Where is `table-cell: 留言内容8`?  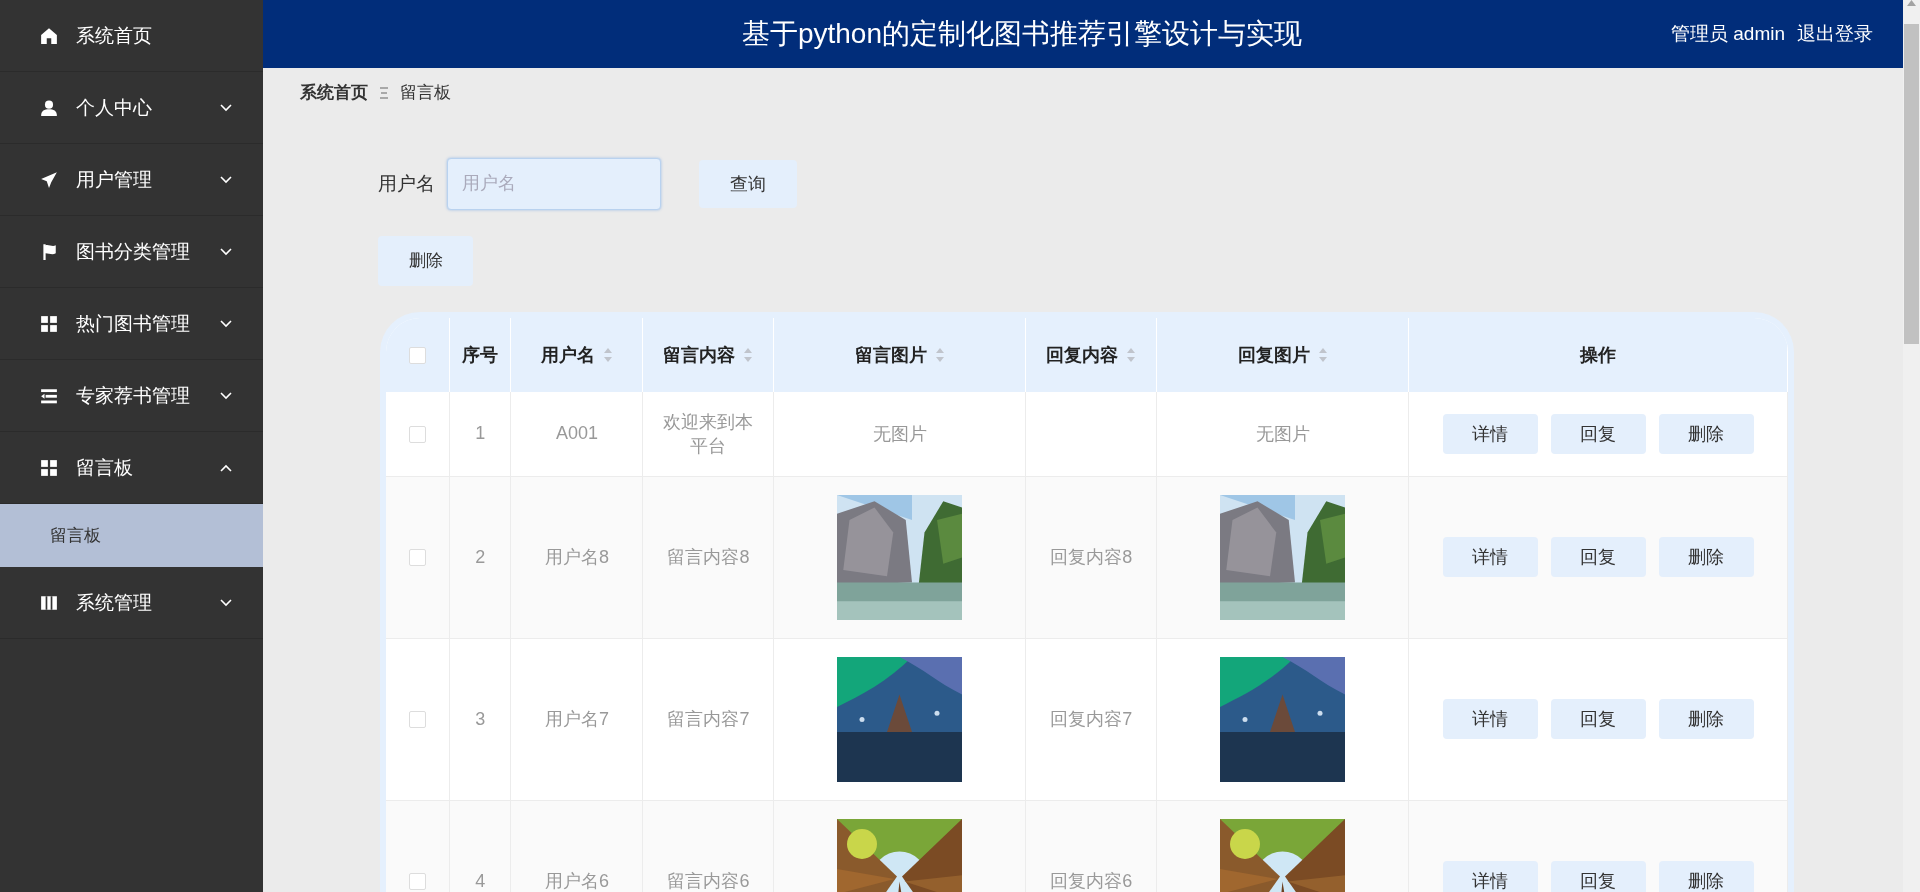
table-cell: 留言内容8 is located at coordinates (708, 557).